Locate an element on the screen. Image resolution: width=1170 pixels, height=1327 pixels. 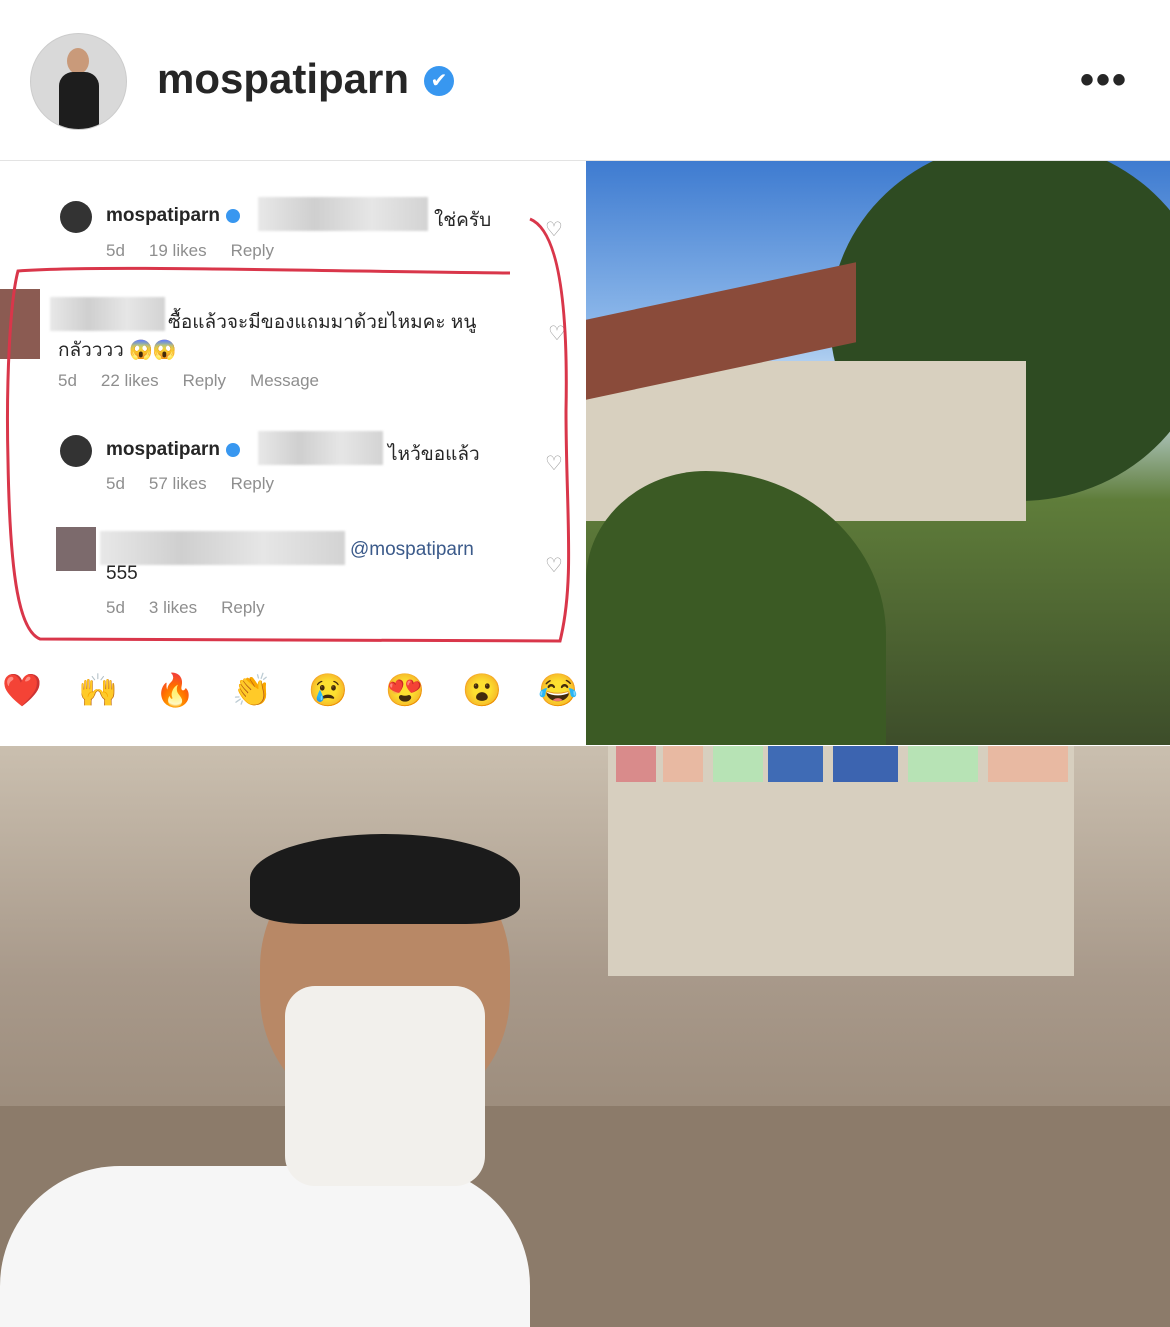
heart-reaction-icon: ❤️ is located at coordinates (22, 690).